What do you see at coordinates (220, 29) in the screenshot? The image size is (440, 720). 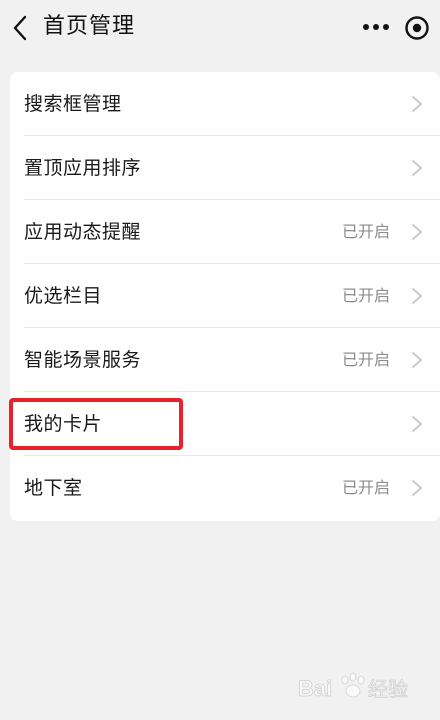 I see `top-nav-bar: 首页管理` at bounding box center [220, 29].